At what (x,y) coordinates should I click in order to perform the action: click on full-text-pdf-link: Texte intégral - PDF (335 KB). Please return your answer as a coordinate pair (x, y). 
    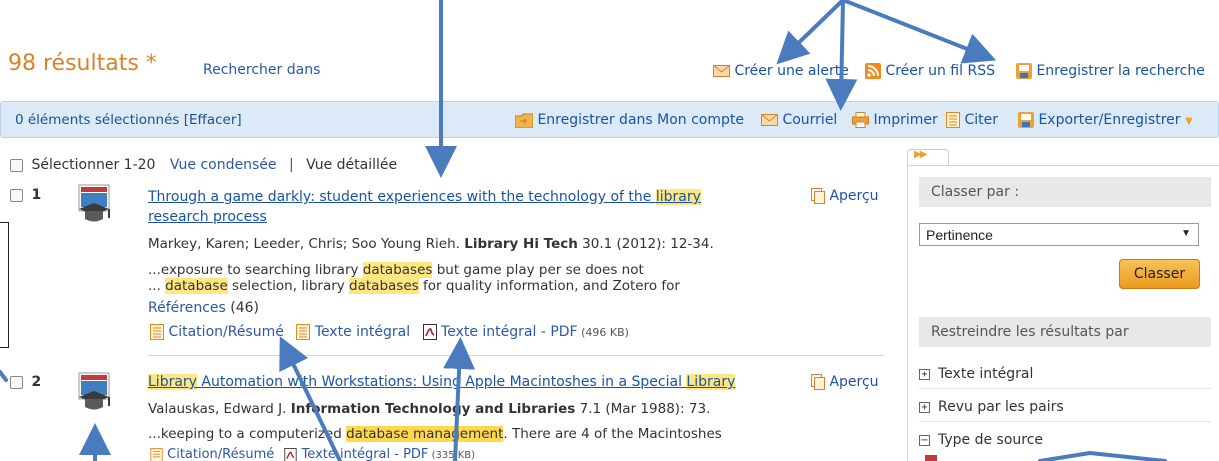
    Looking at the image, I should click on (379, 454).